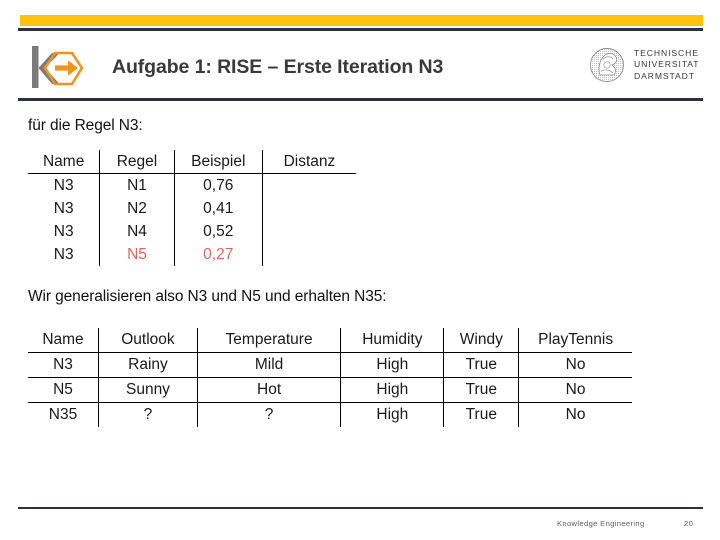  Describe the element at coordinates (148, 414) in the screenshot. I see `cell-outlook: ?` at that location.